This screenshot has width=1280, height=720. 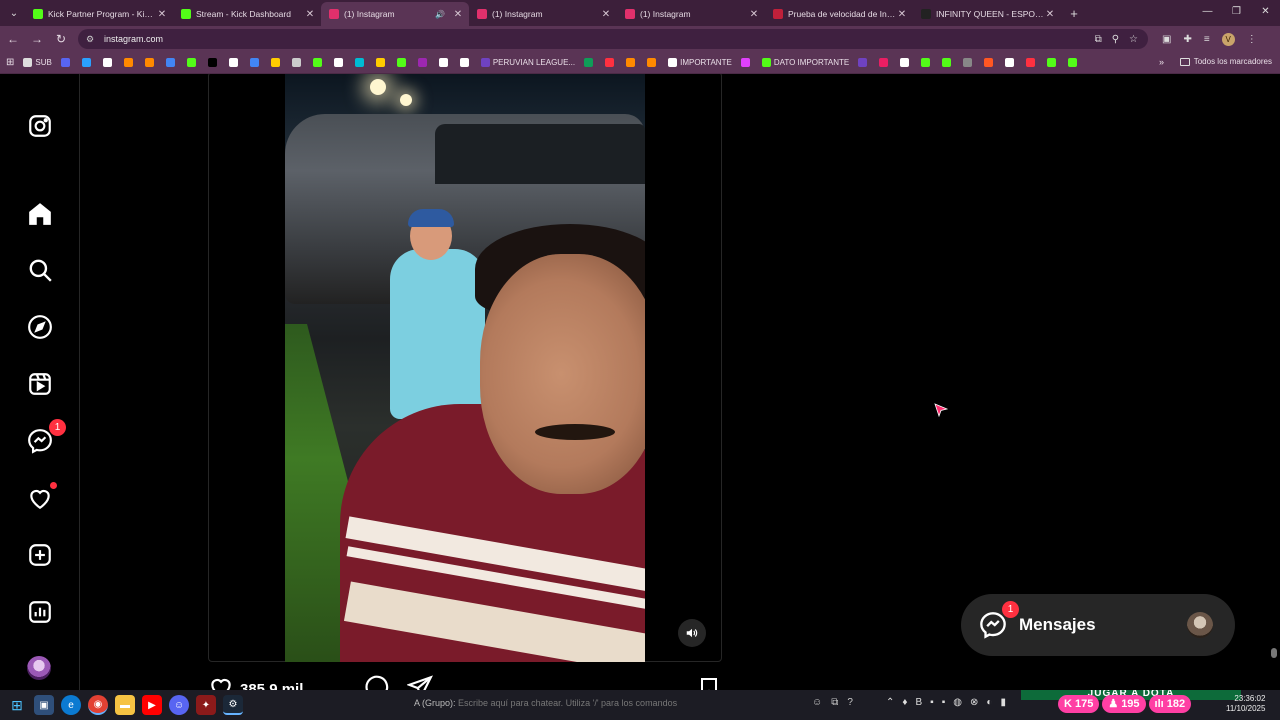 What do you see at coordinates (1133, 39) in the screenshot?
I see `bookmark-star-icon: ☆` at bounding box center [1133, 39].